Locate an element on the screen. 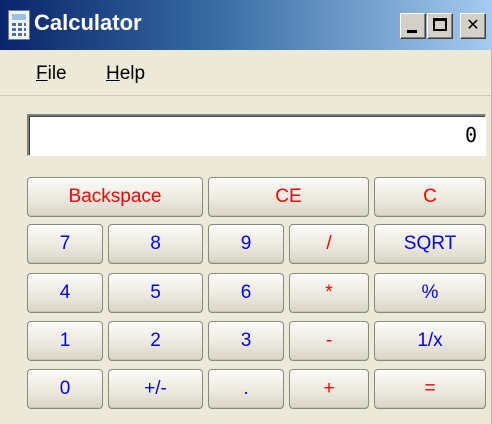 The image size is (492, 424). menu-file-mnemonic: F is located at coordinates (42, 73).